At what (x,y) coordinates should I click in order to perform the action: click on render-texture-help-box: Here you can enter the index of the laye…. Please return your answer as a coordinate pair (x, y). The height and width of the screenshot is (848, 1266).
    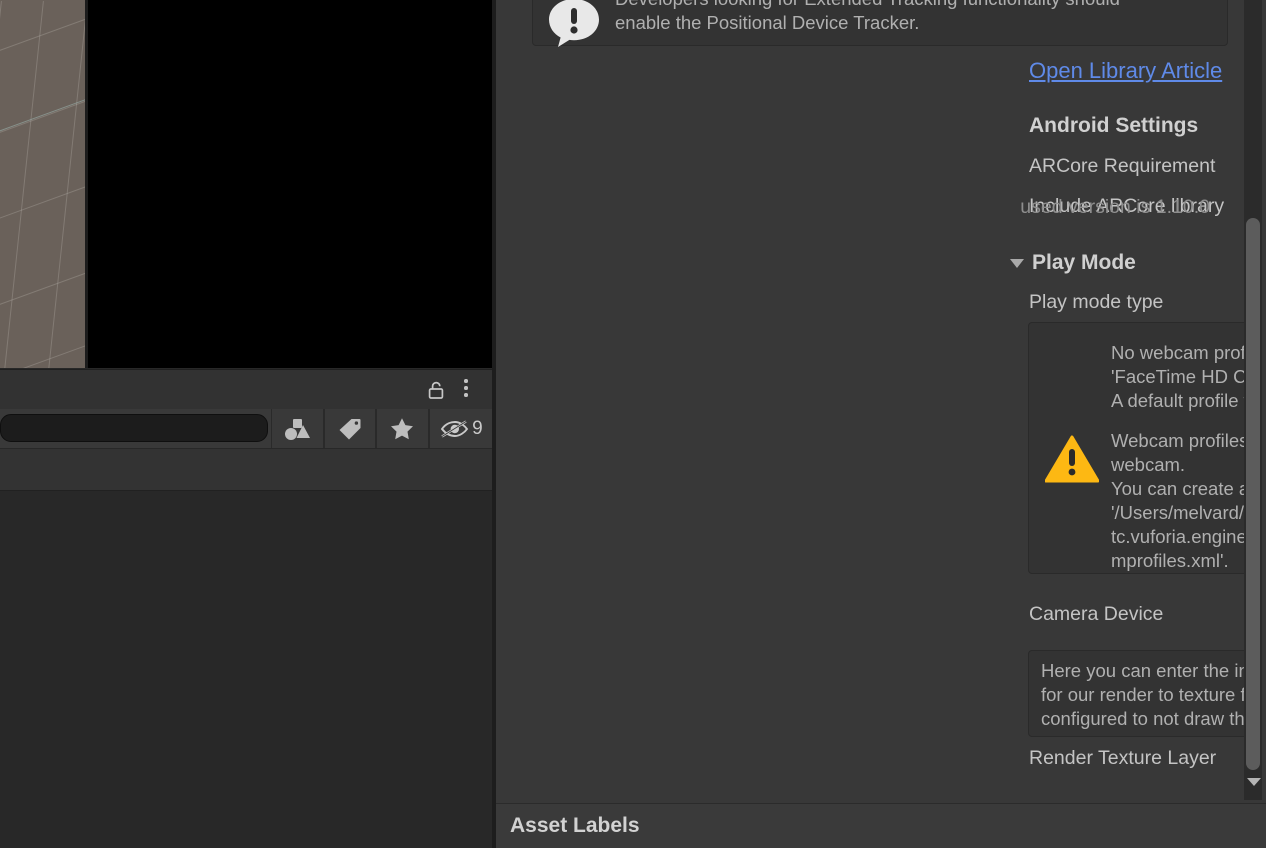
    Looking at the image, I should click on (1136, 693).